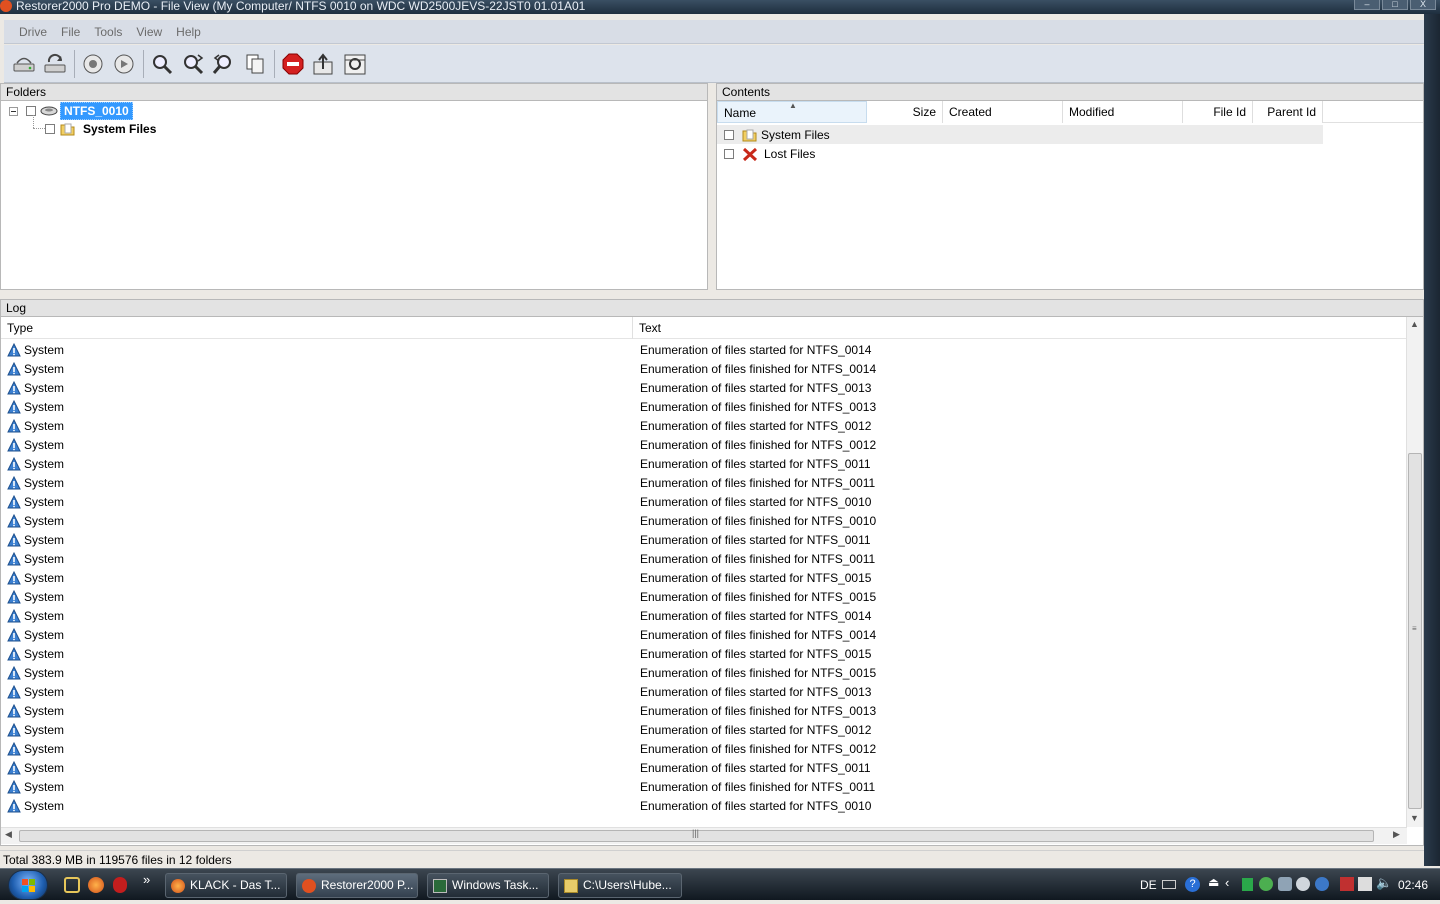 The width and height of the screenshot is (1440, 904). I want to click on show-desktop-icon, so click(72, 885).